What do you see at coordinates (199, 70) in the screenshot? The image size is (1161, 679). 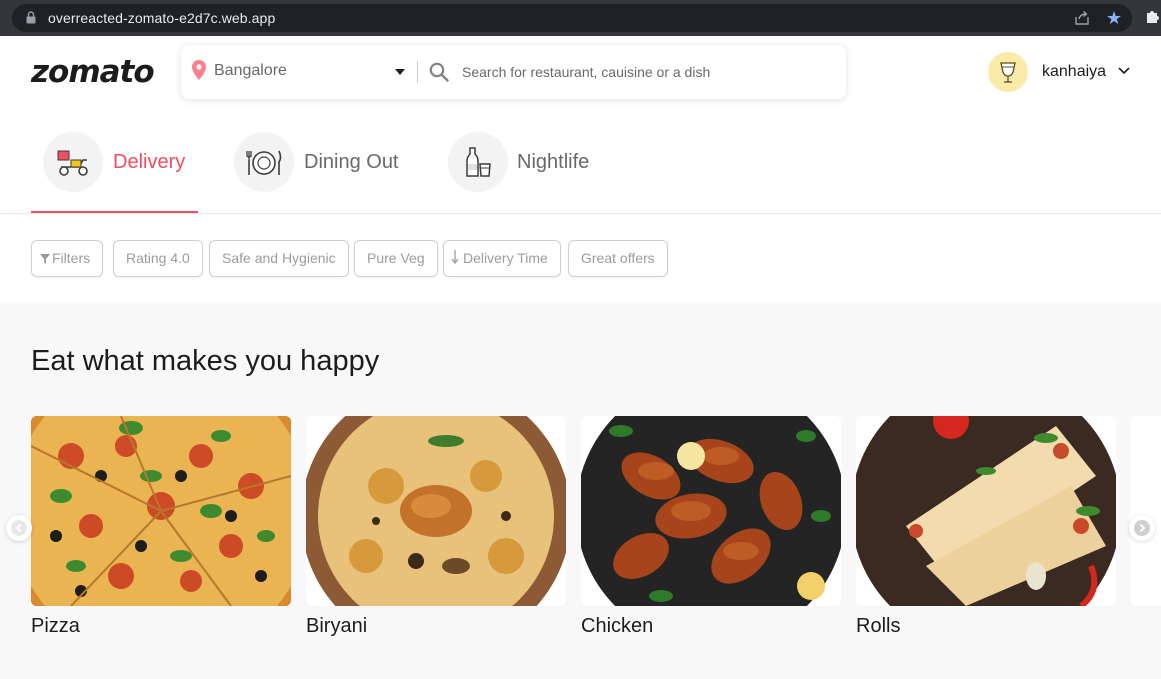 I see `location-pin-icon` at bounding box center [199, 70].